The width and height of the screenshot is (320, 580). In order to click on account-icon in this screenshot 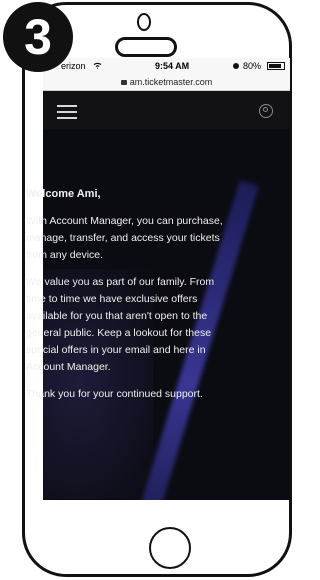, I will do `click(266, 111)`.